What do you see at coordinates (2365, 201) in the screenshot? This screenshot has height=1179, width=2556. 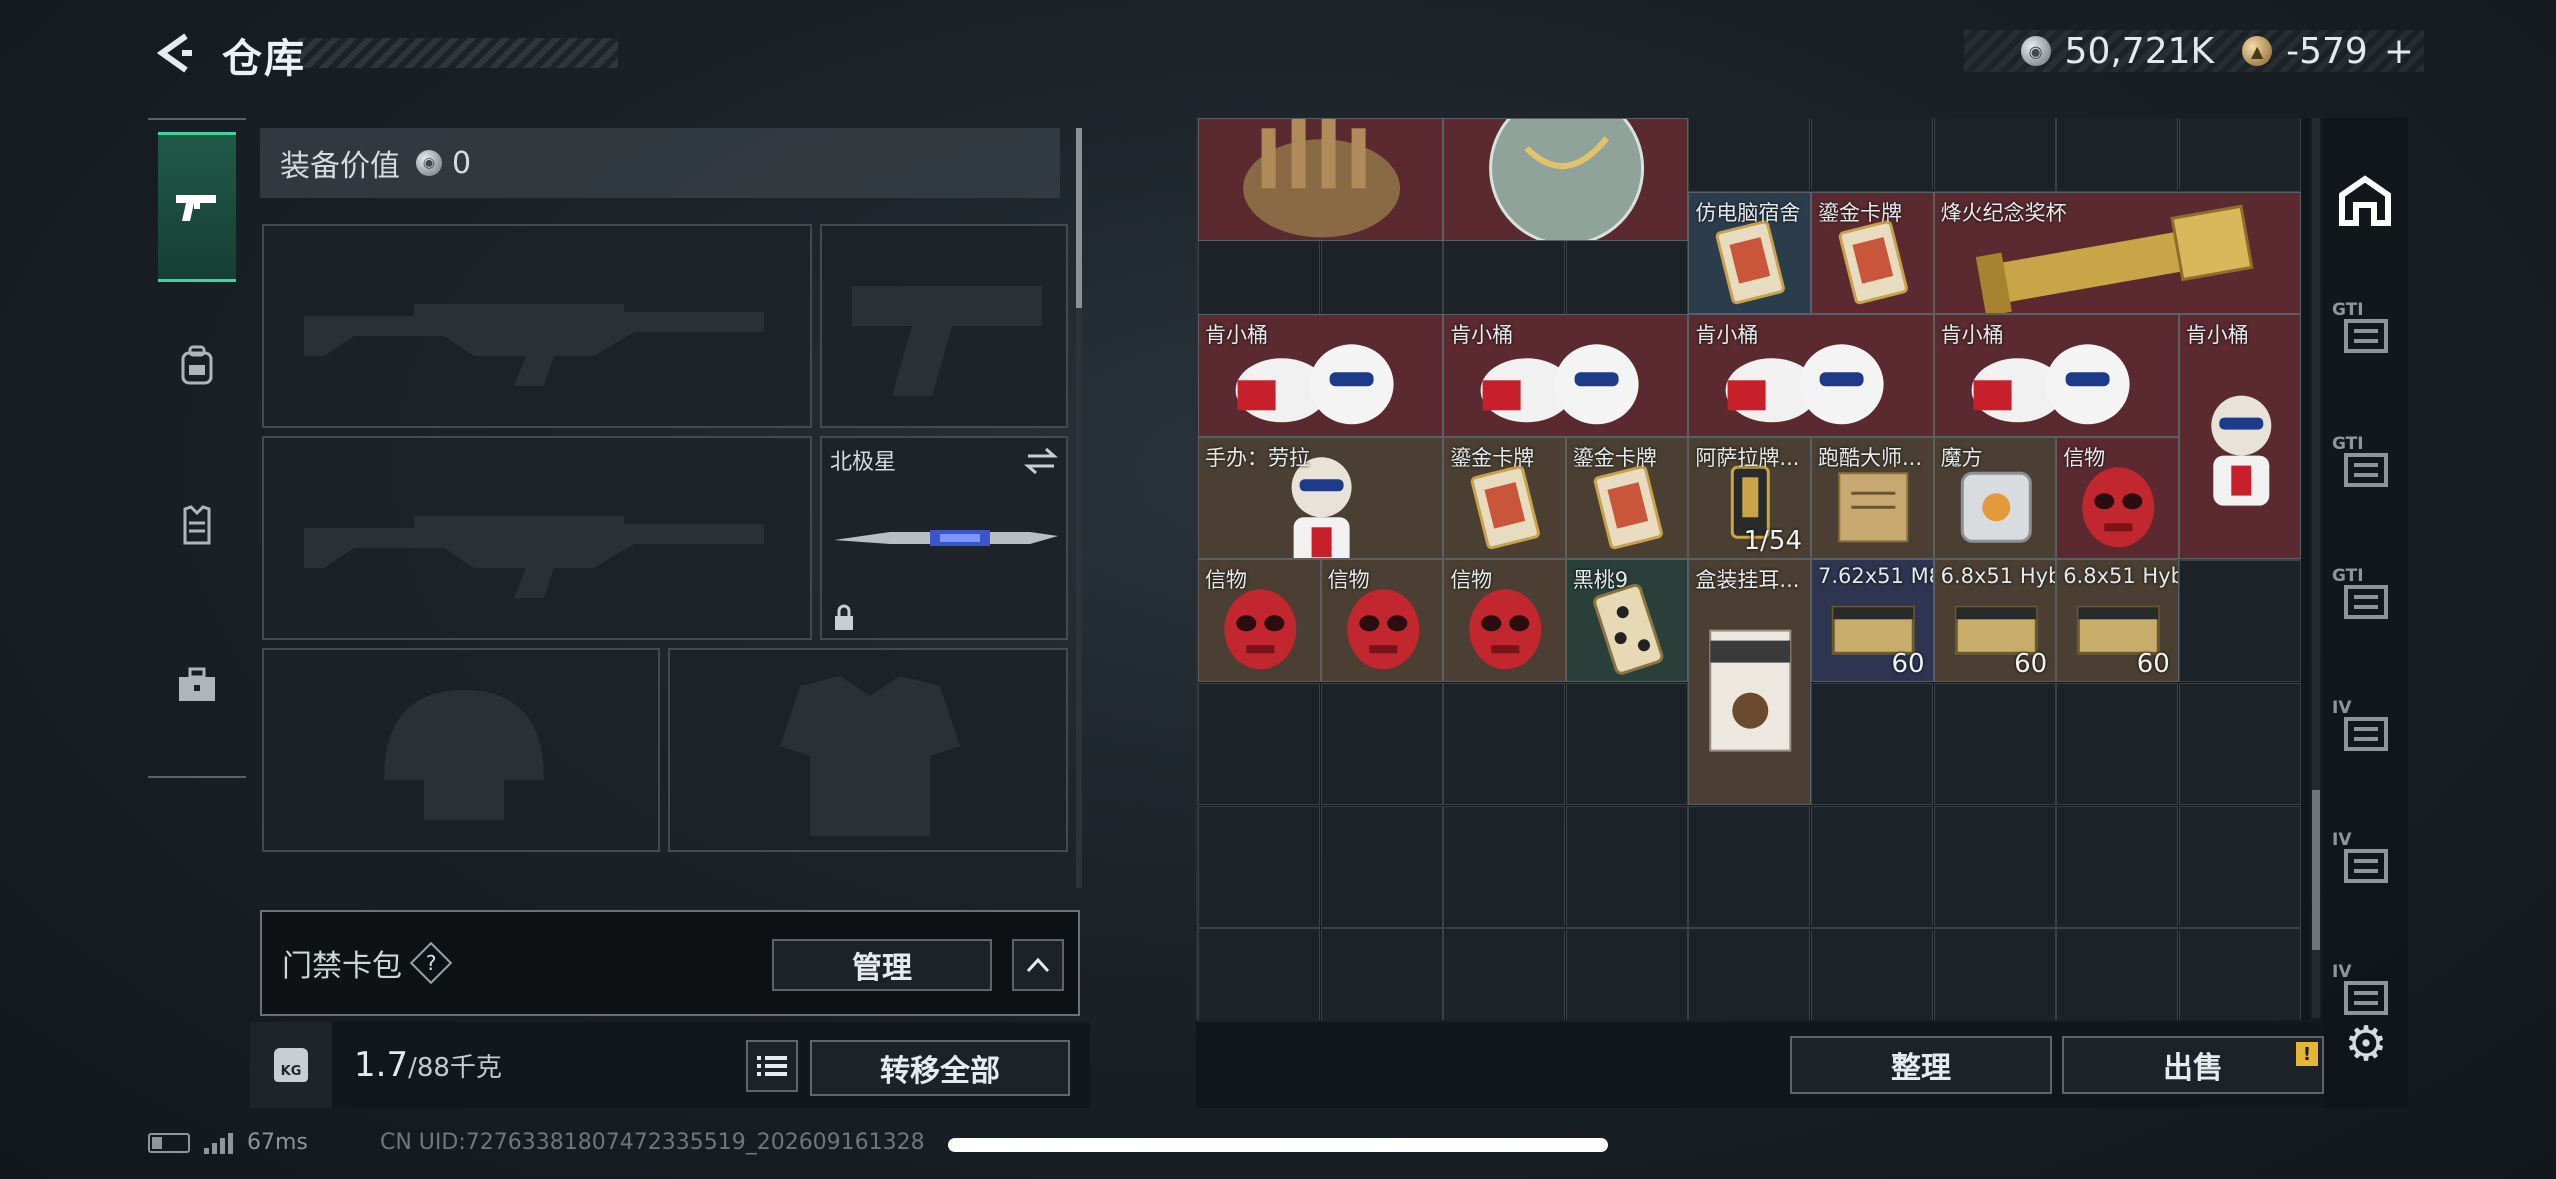 I see `stash-nav-home-stash-icon` at bounding box center [2365, 201].